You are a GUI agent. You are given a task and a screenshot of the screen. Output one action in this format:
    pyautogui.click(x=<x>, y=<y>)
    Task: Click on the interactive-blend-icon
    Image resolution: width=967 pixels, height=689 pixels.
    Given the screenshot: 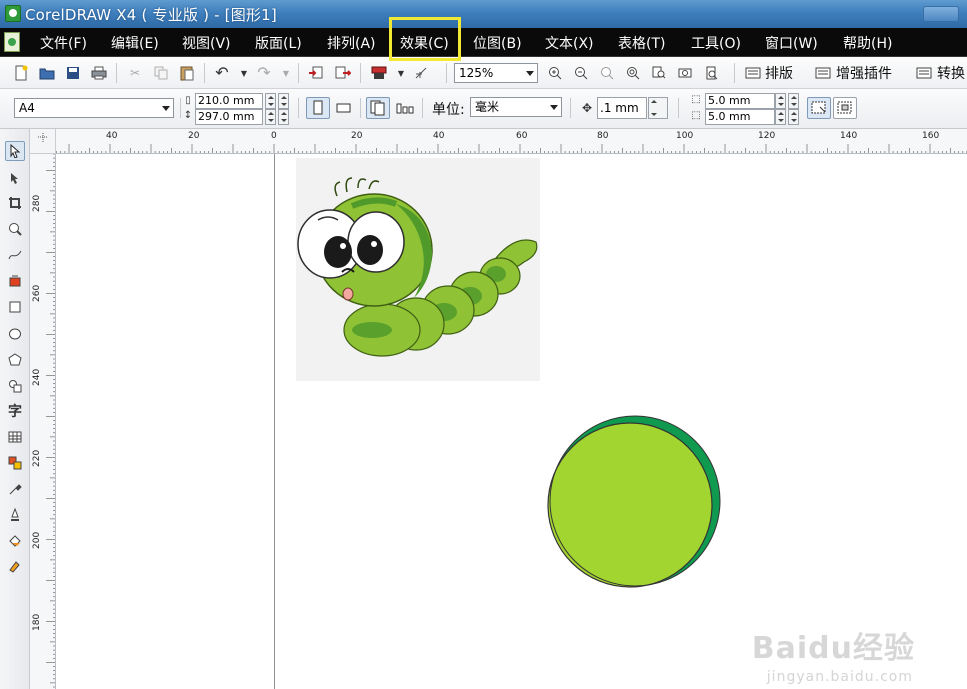 What is the action you would take?
    pyautogui.click(x=15, y=463)
    